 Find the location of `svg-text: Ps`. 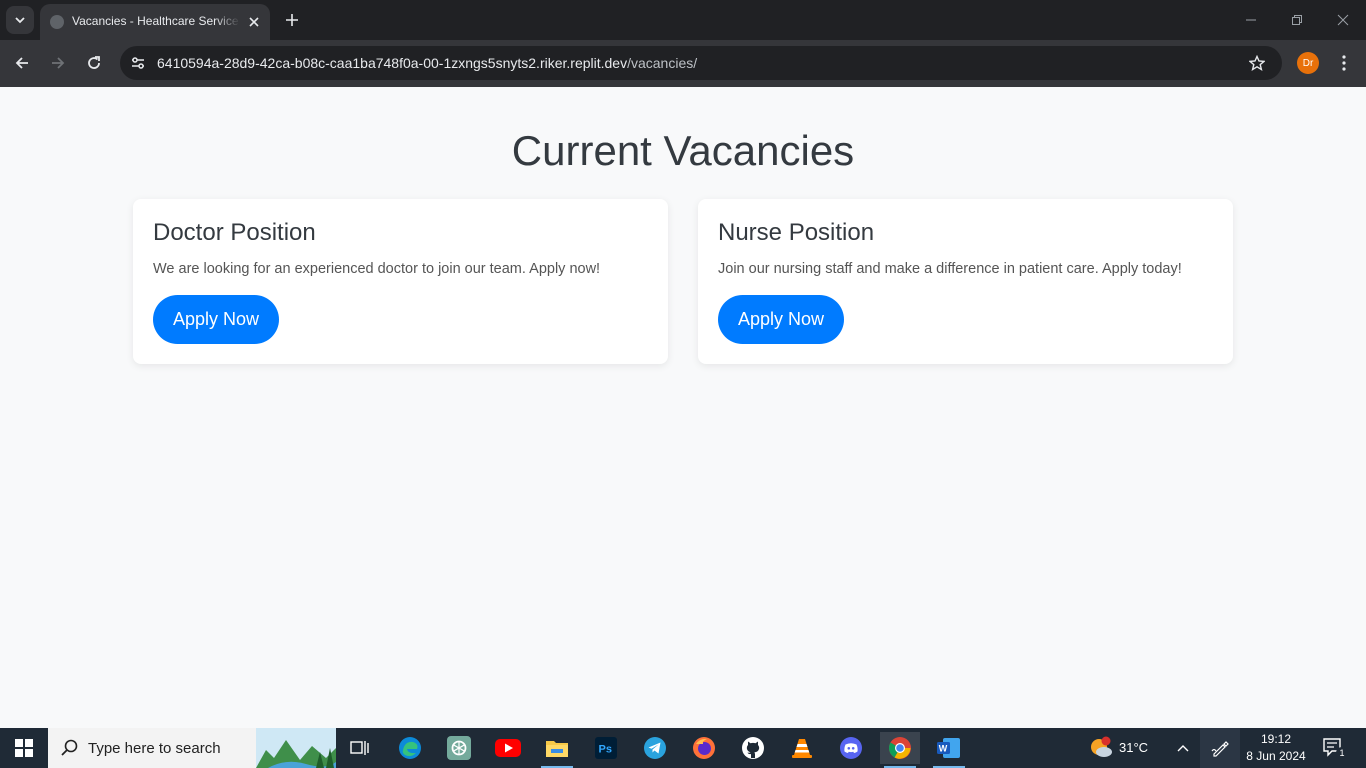

svg-text: Ps is located at coordinates (605, 750).